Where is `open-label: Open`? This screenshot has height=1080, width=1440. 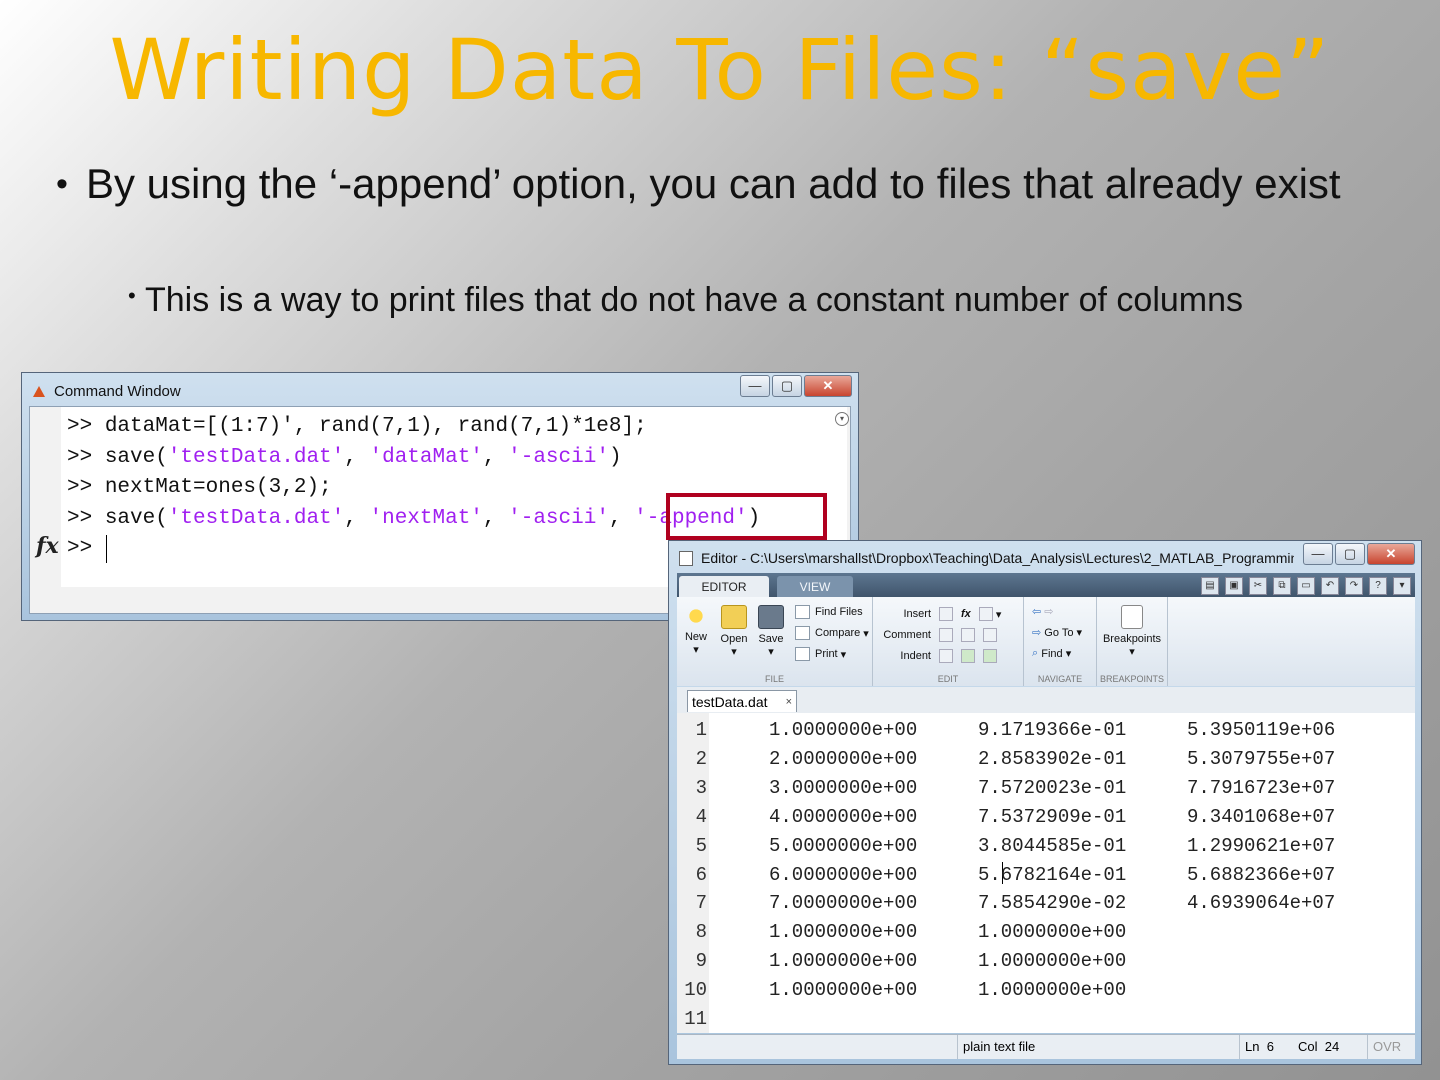 open-label: Open is located at coordinates (734, 639).